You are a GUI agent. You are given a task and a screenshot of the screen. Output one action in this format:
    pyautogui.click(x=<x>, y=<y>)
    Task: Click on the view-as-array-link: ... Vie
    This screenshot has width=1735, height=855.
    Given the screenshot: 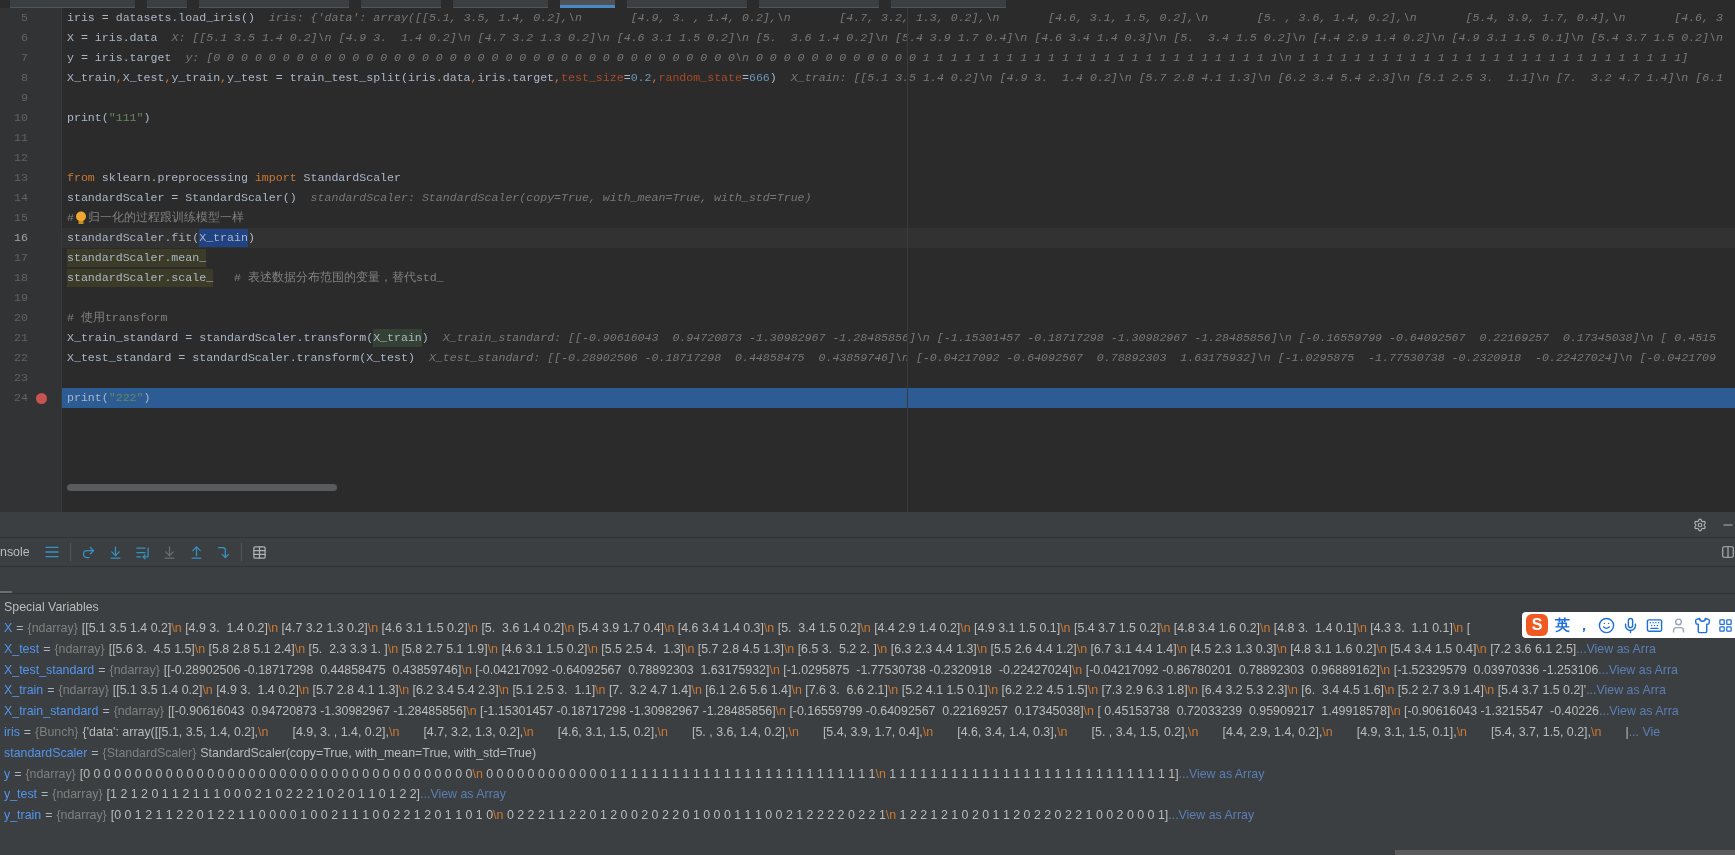 What is the action you would take?
    pyautogui.click(x=1644, y=732)
    